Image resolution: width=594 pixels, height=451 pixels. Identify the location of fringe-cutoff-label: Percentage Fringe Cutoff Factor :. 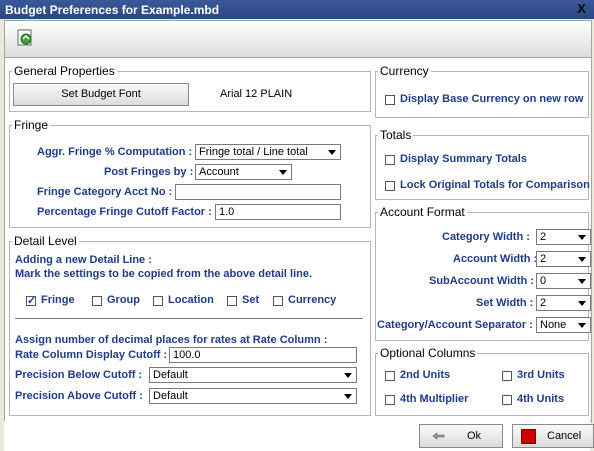
(124, 212).